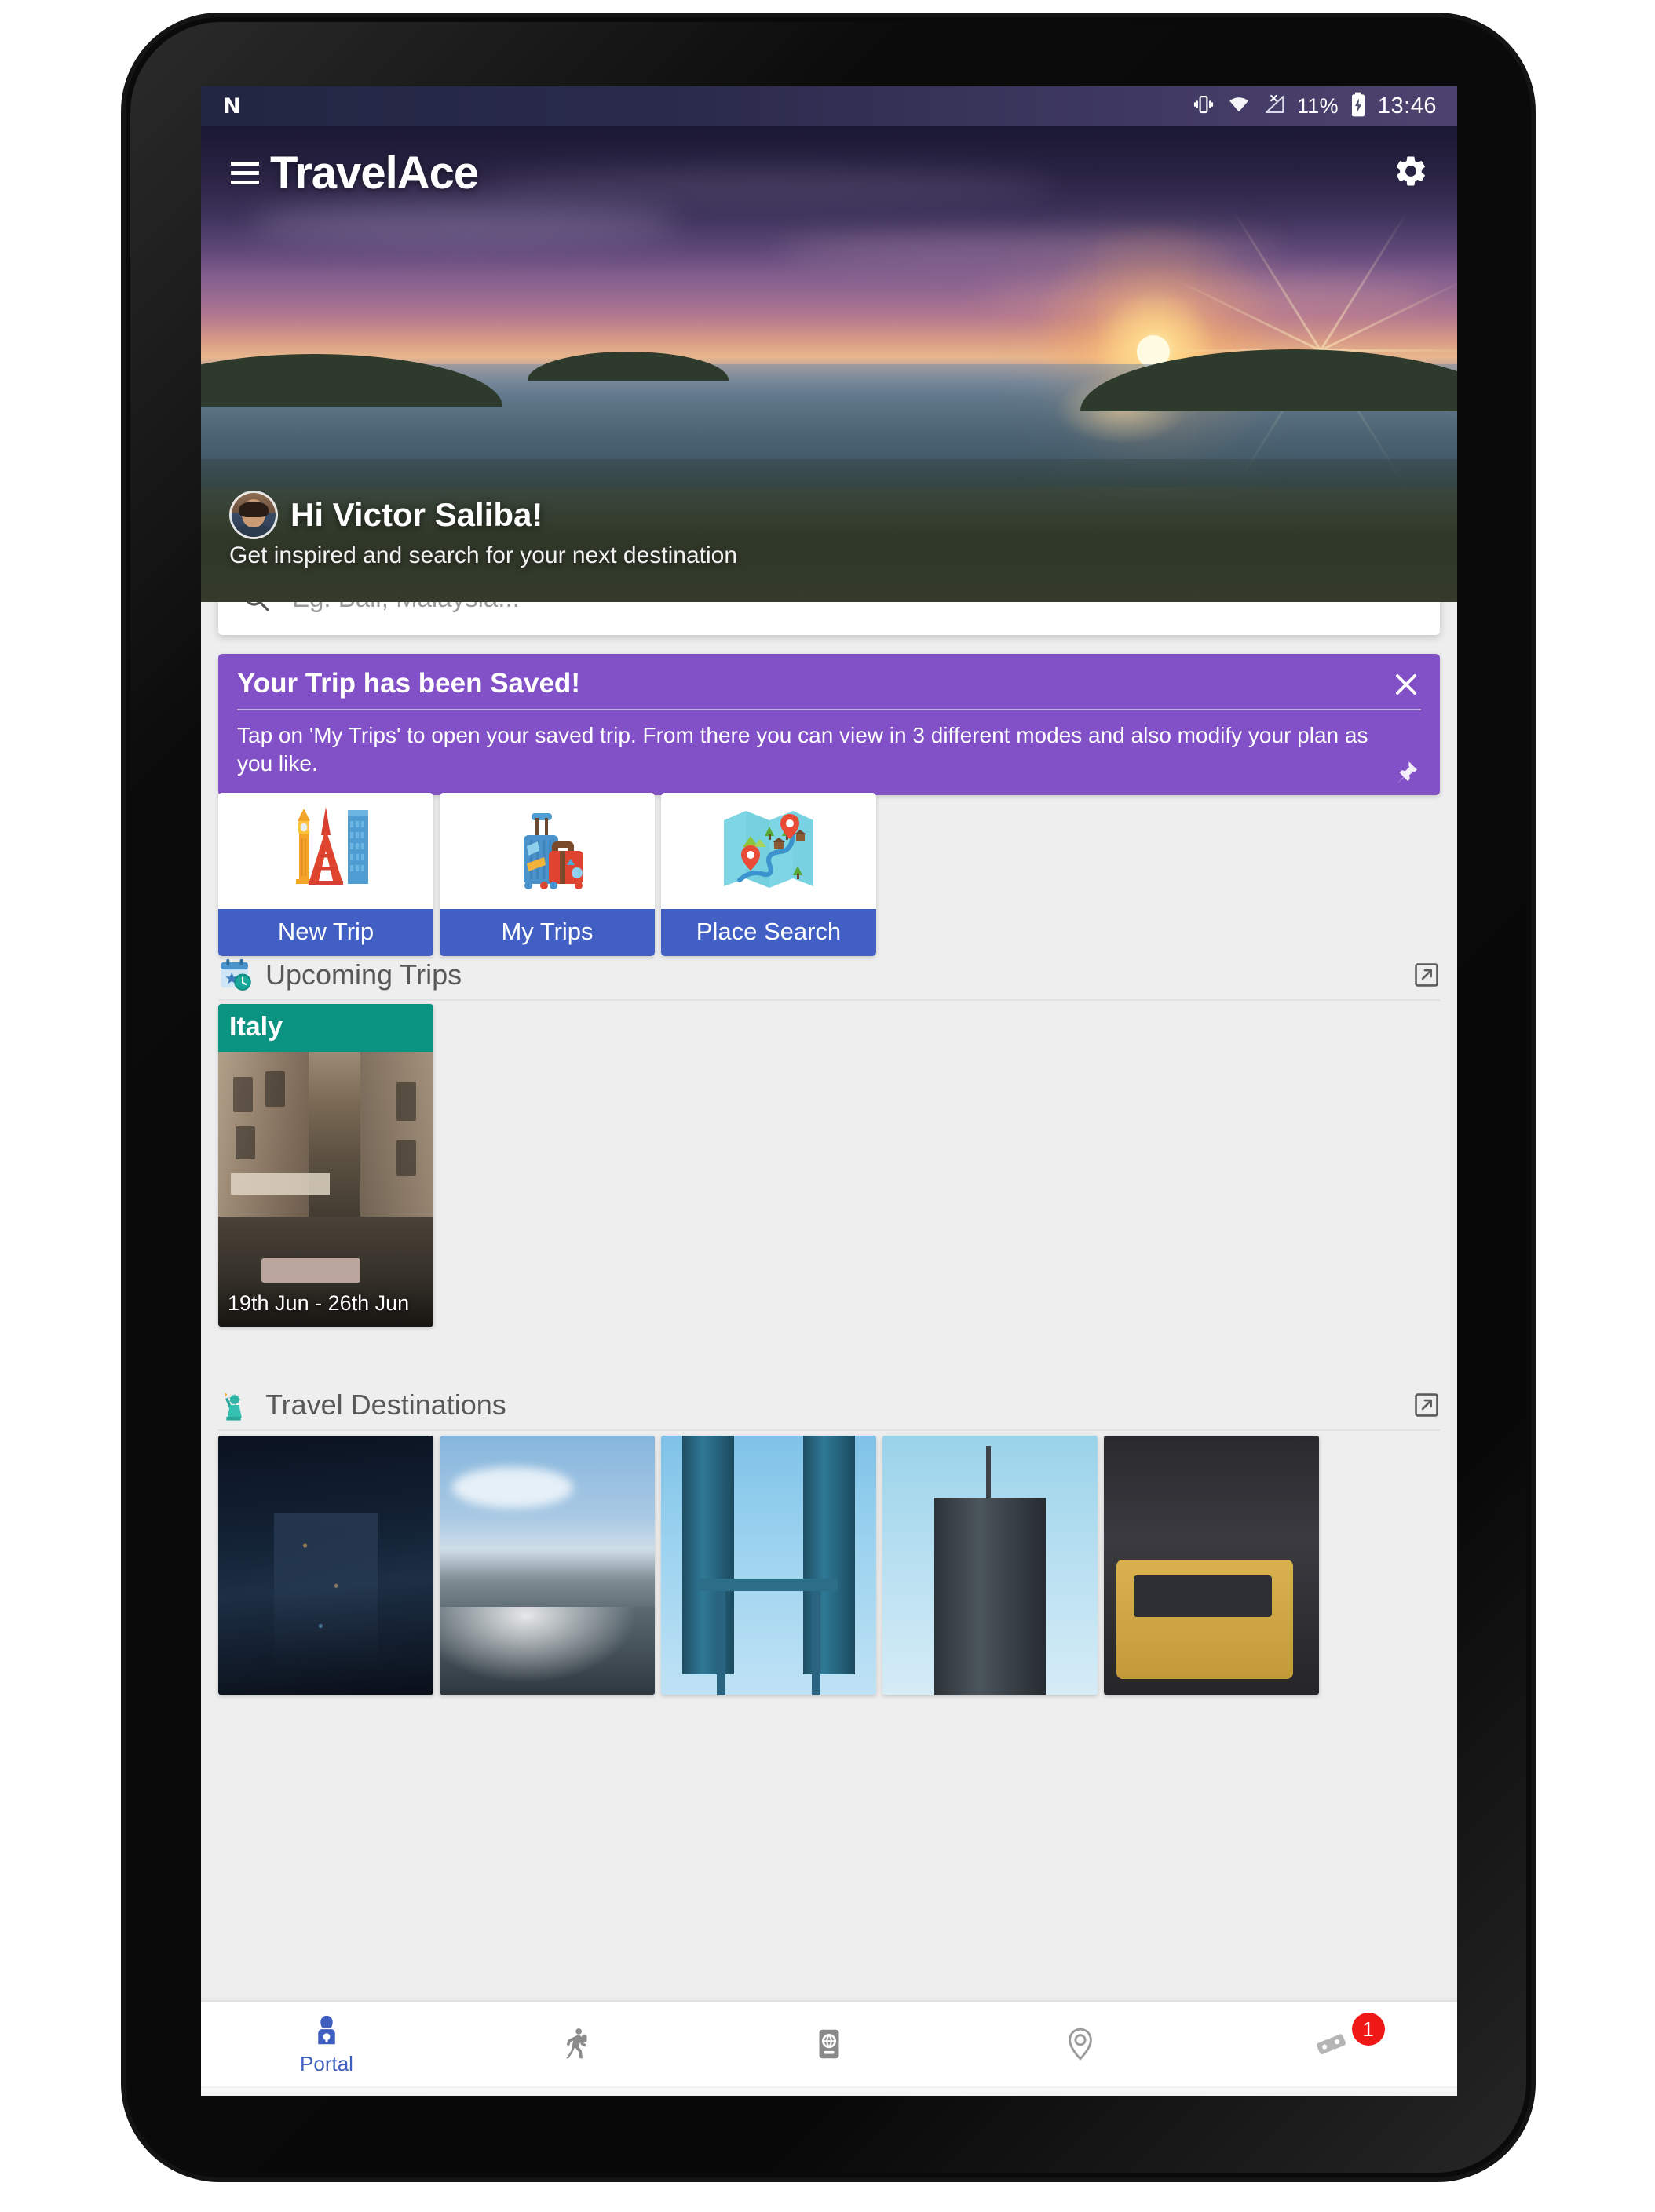 This screenshot has width=1655, height=2212. What do you see at coordinates (408, 683) in the screenshot?
I see `banner-title: Your Trip has been Saved!` at bounding box center [408, 683].